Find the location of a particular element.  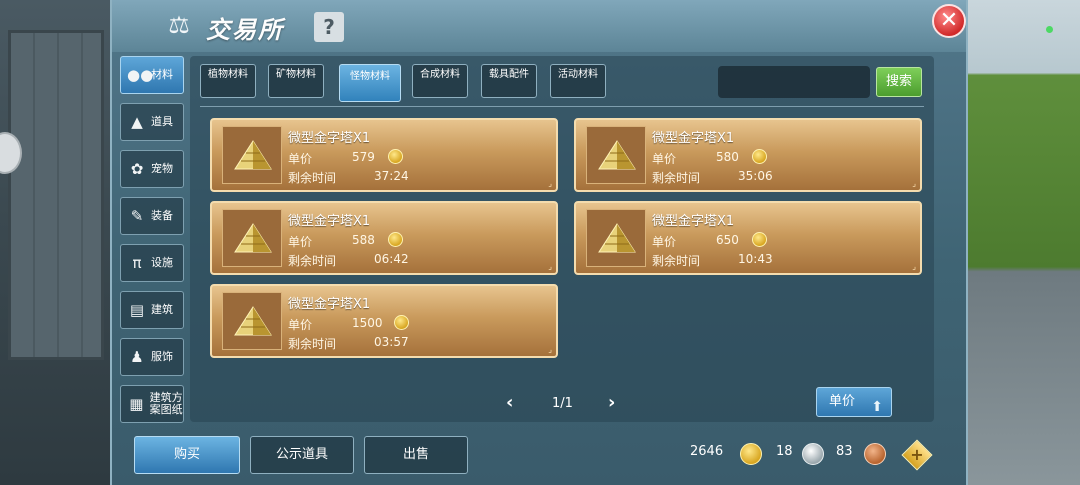

category-pets: ✿ 宠物 is located at coordinates (152, 169).